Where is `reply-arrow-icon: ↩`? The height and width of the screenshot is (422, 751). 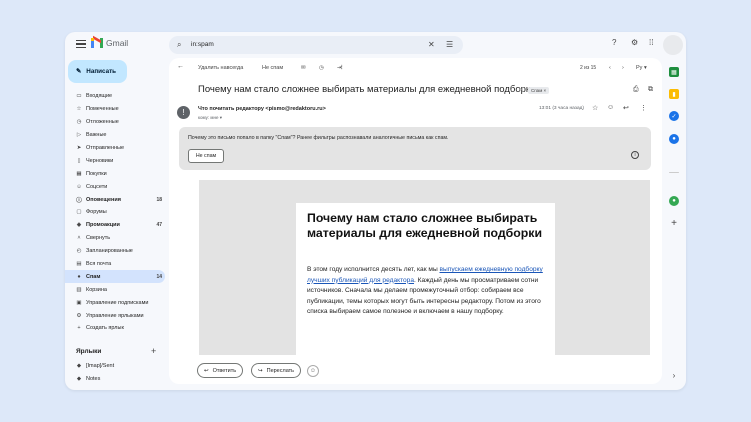
reply-arrow-icon: ↩ is located at coordinates (206, 370).